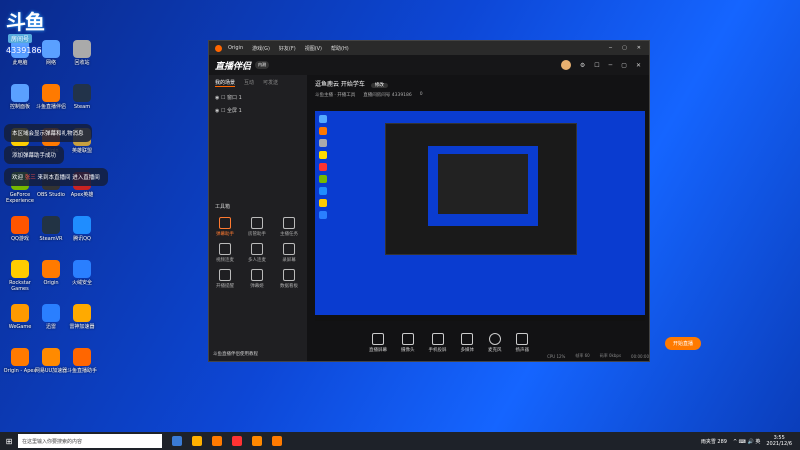 This screenshot has height=450, width=800. I want to click on tool-item: 弹幕姬, so click(257, 279).